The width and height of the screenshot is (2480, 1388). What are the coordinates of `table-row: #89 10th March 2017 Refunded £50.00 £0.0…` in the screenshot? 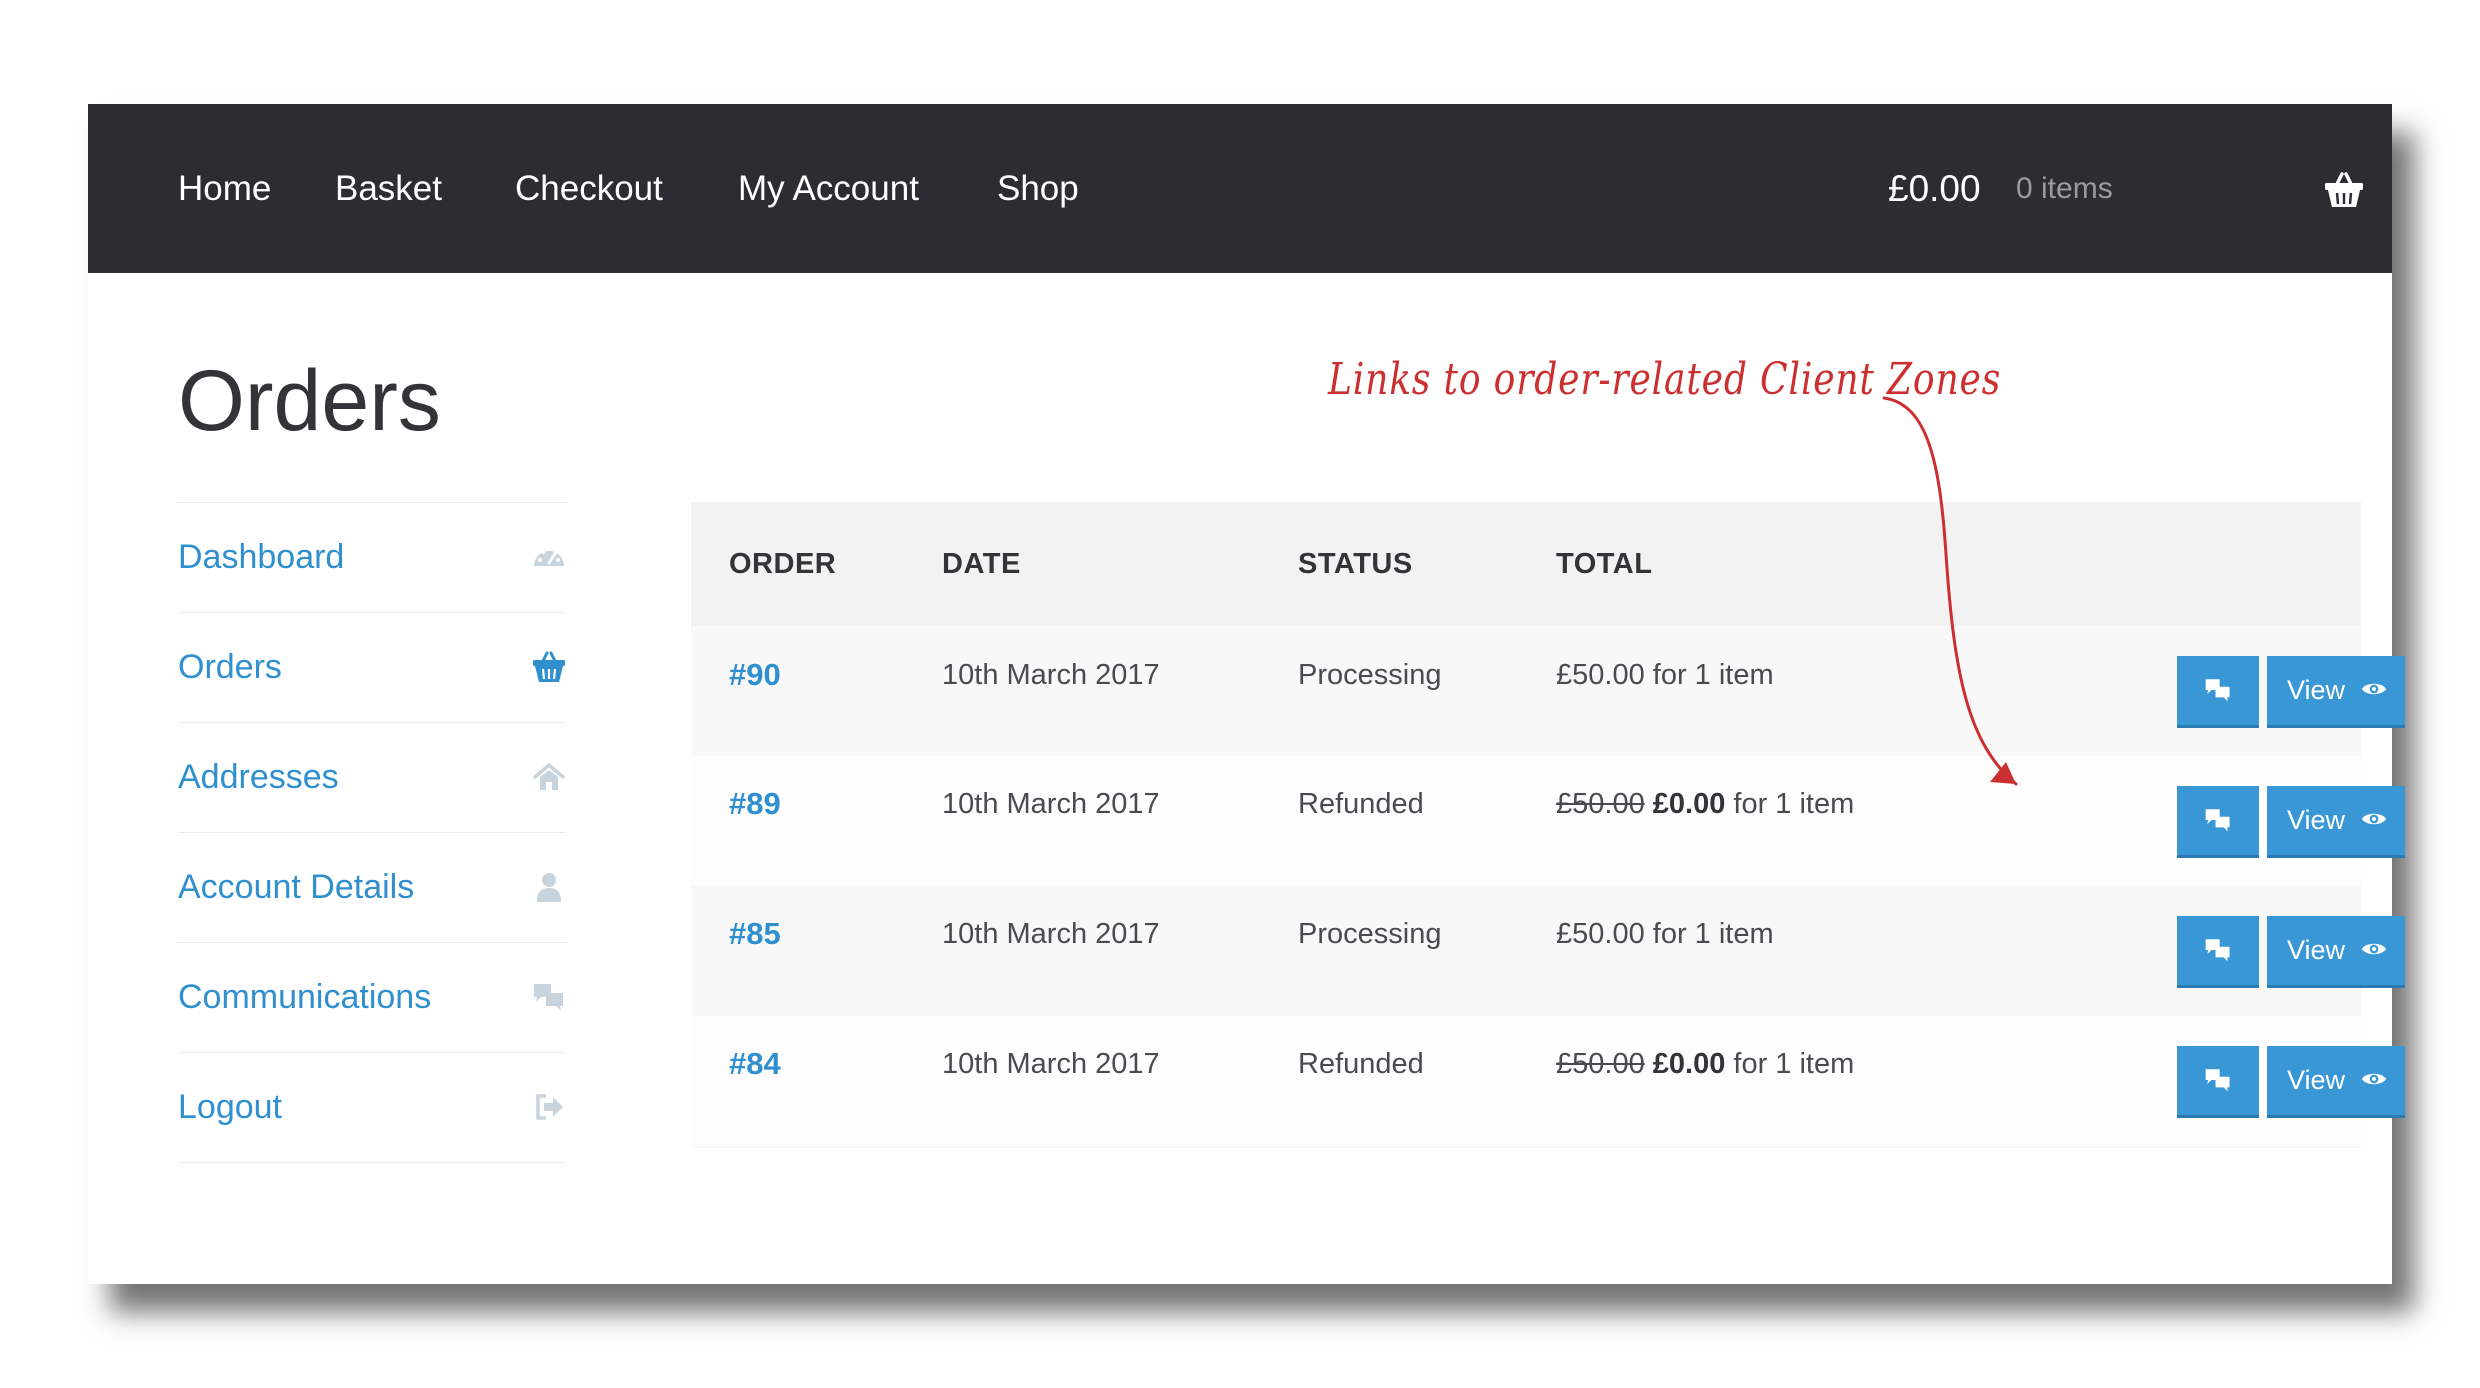 It's located at (1548, 821).